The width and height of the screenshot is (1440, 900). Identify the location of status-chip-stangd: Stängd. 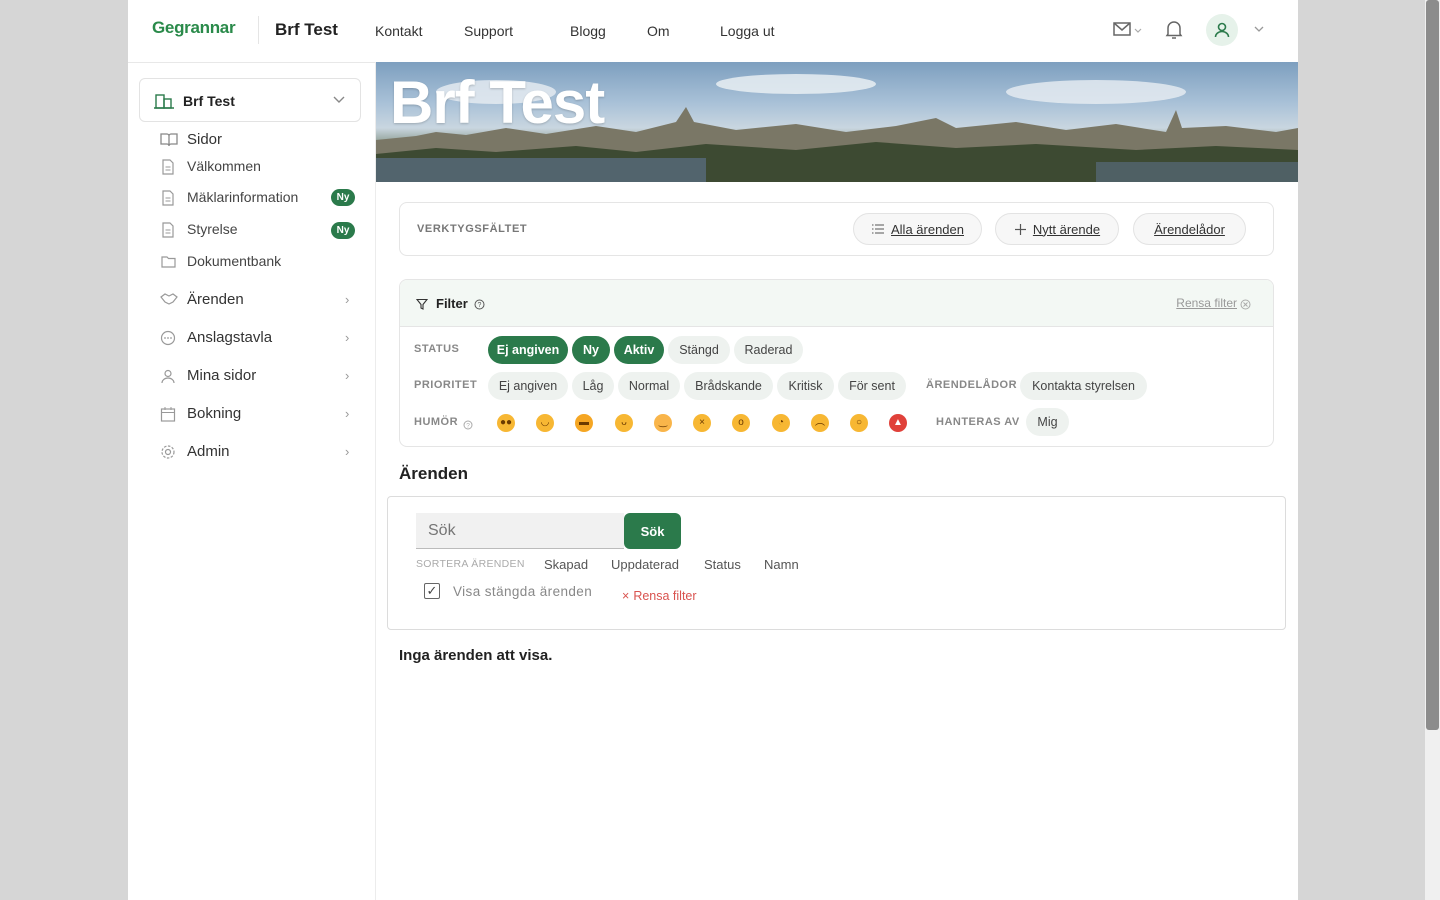
(699, 350).